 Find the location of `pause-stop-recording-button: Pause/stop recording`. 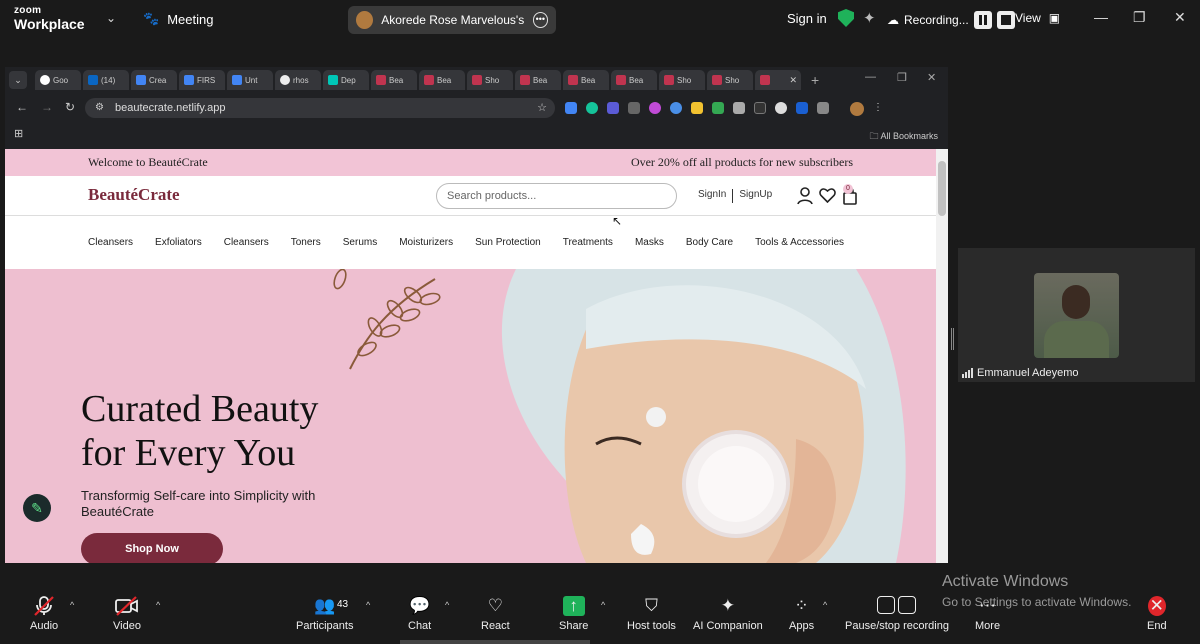

pause-stop-recording-button: Pause/stop recording is located at coordinates (897, 614).